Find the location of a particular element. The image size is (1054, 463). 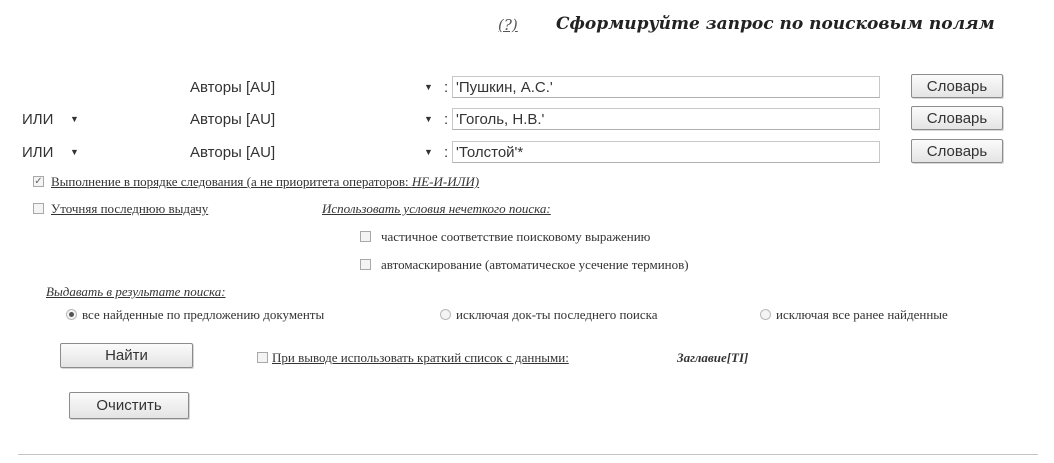

field-colon-1: : is located at coordinates (446, 87).